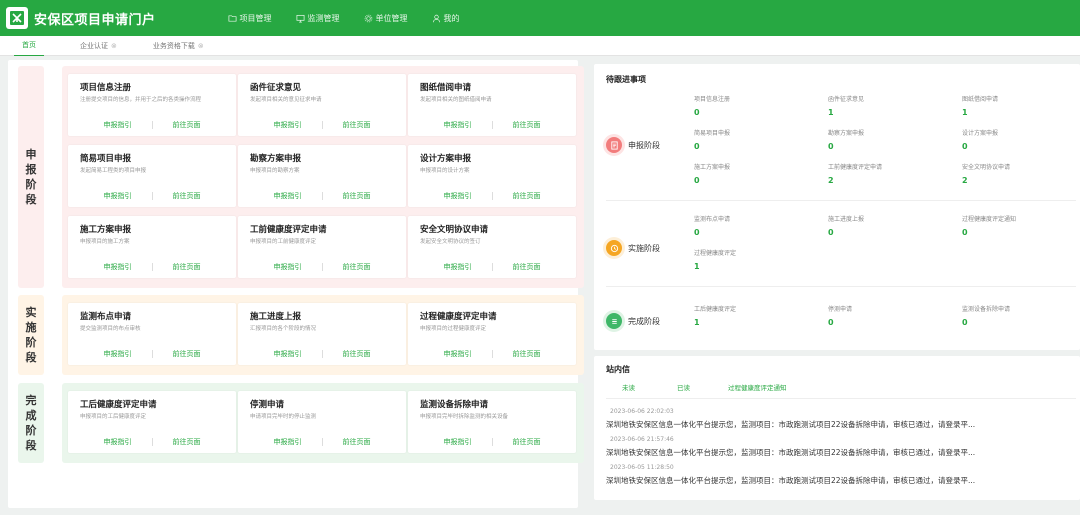 The height and width of the screenshot is (515, 1080). Describe the element at coordinates (17, 18) in the screenshot. I see `app-logo` at that location.